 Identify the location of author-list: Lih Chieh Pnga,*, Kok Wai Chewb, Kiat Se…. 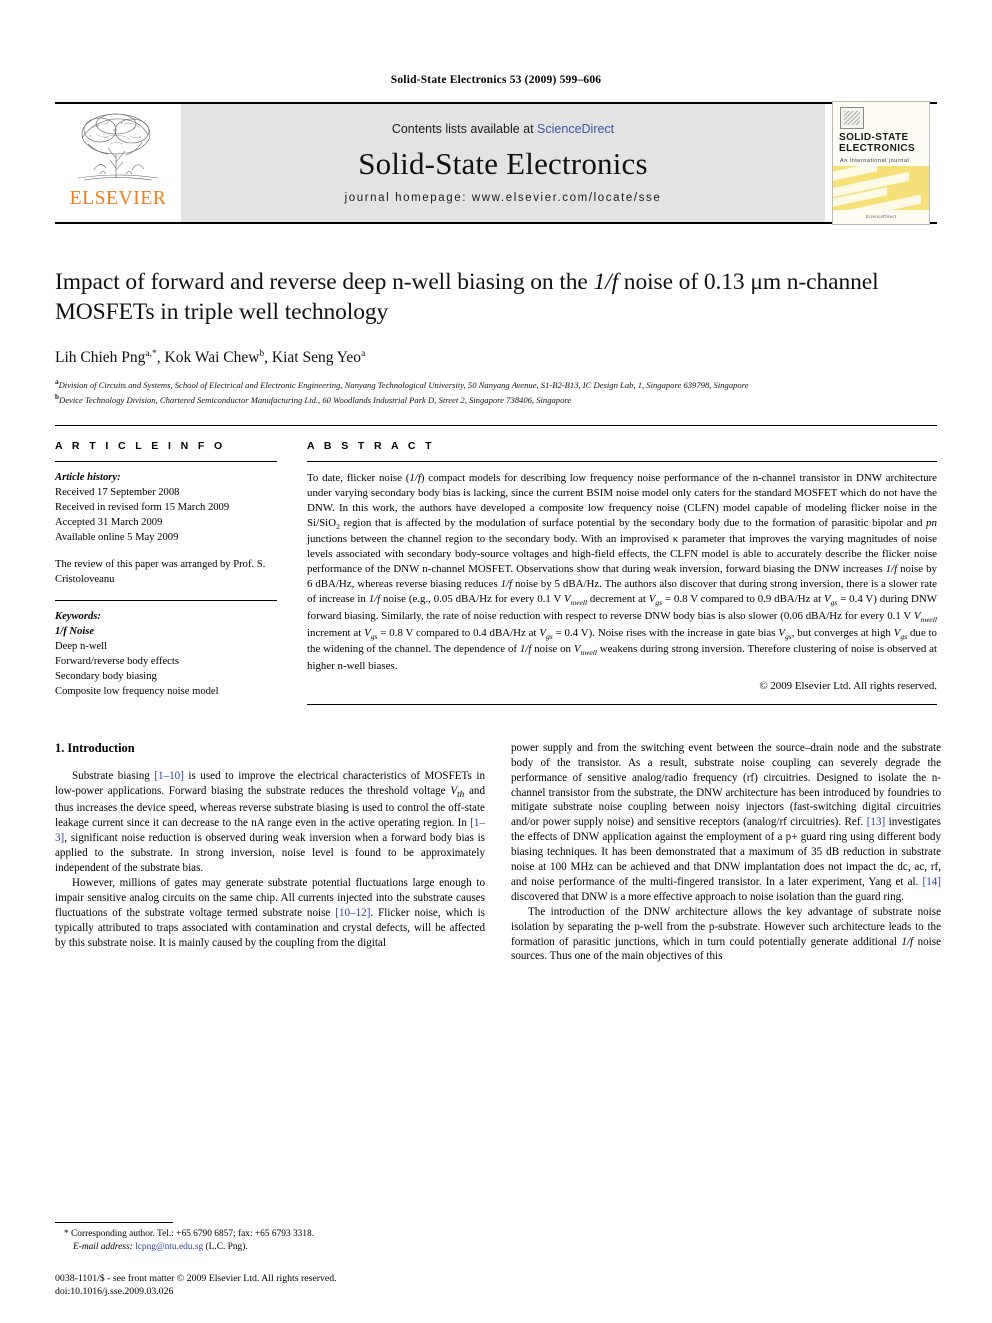
(210, 358).